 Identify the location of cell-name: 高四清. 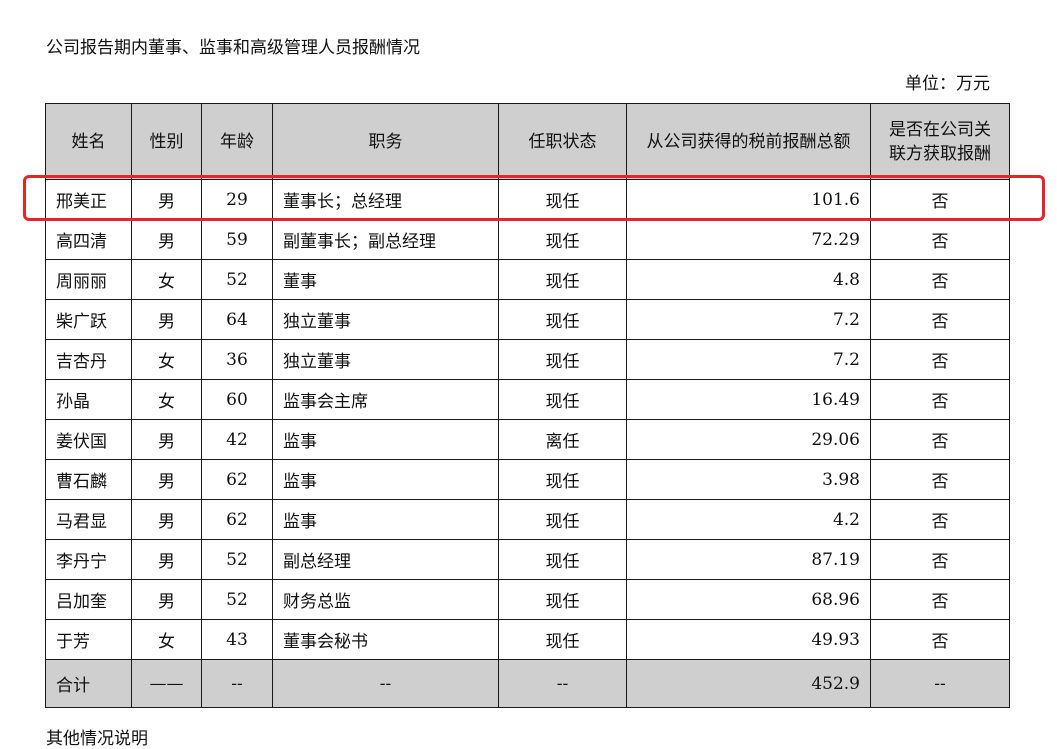
(88, 239).